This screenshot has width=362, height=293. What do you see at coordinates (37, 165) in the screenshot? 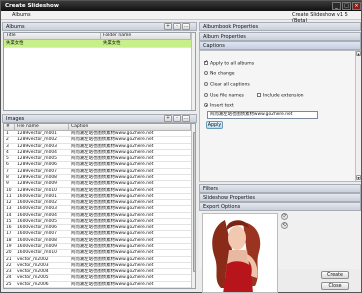
I see `image-file-name-cell: 1289vector_m006` at bounding box center [37, 165].